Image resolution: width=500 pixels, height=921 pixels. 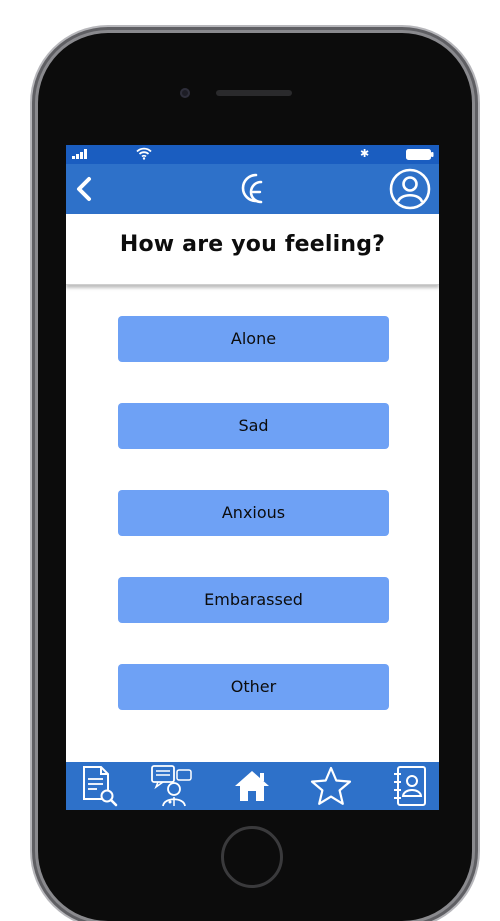 What do you see at coordinates (144, 153) in the screenshot?
I see `wifi-icon` at bounding box center [144, 153].